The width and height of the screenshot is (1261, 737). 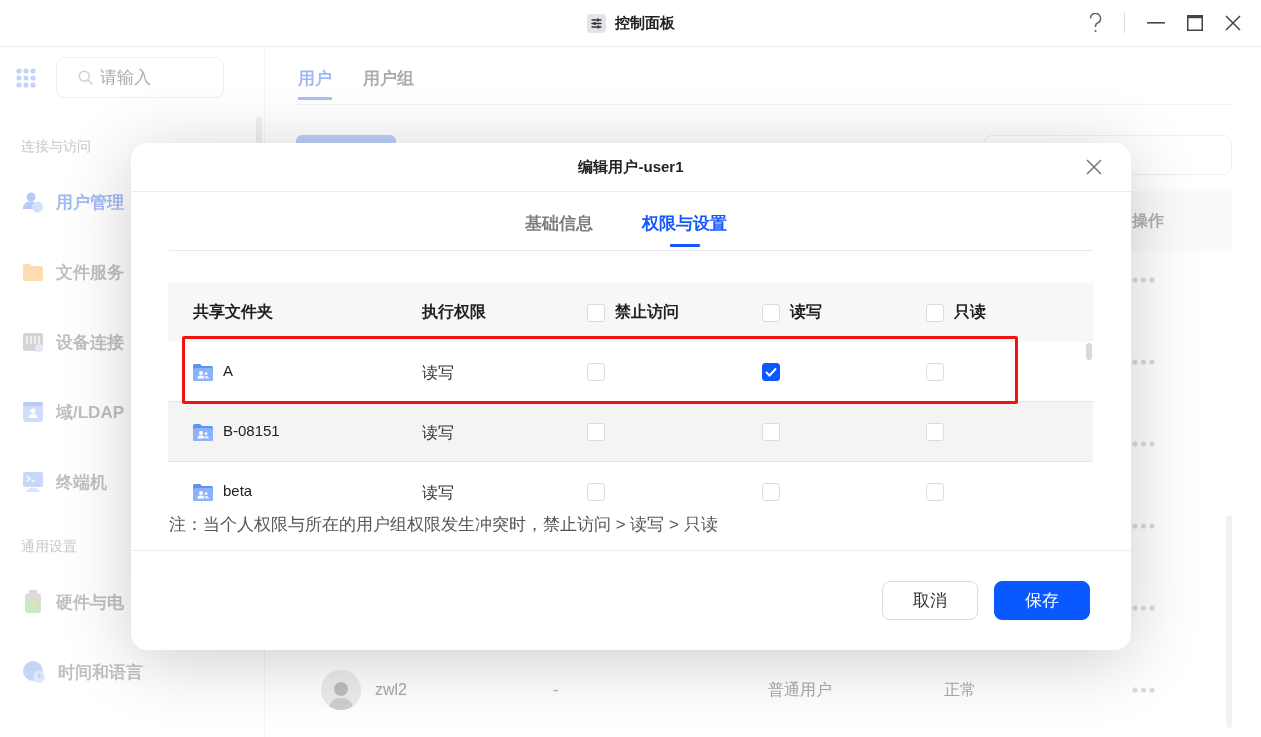 What do you see at coordinates (960, 689) in the screenshot?
I see `table-cell-text: 正常` at bounding box center [960, 689].